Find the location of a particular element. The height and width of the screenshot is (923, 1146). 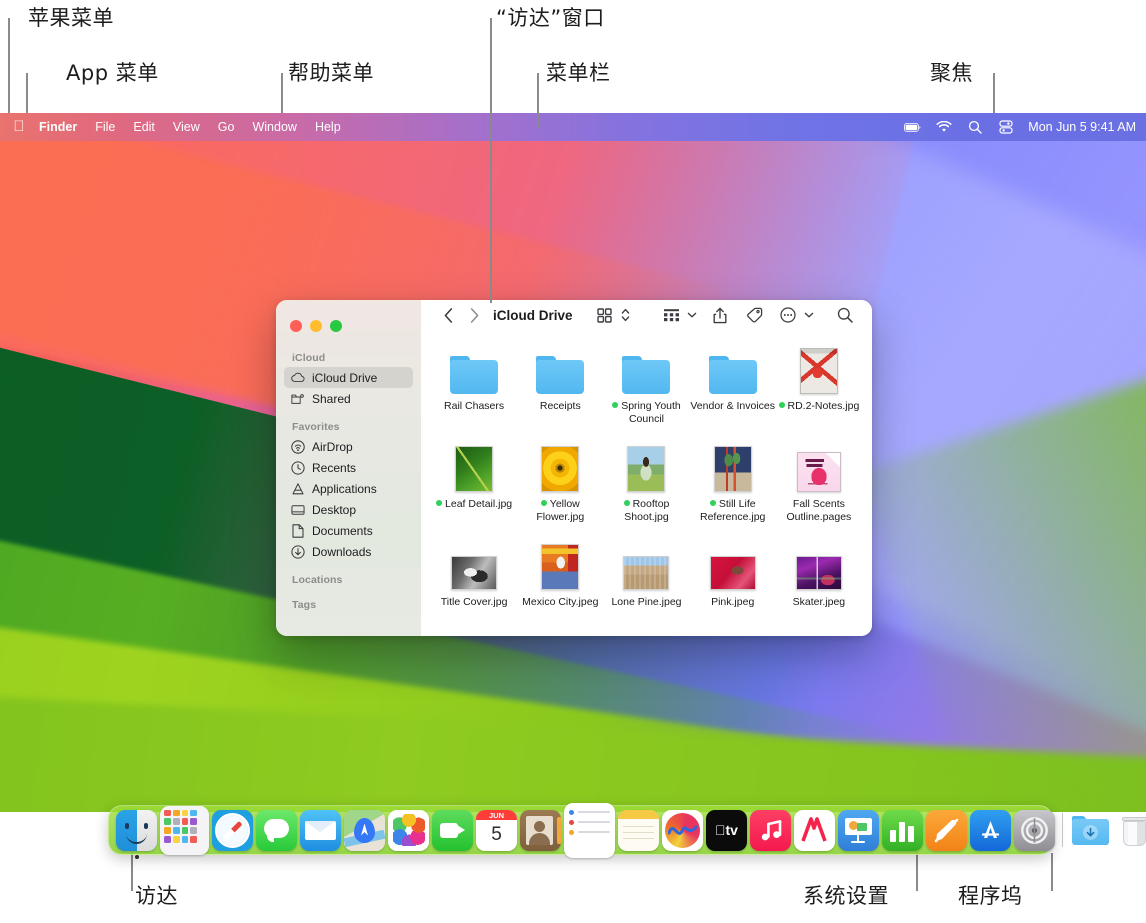

file-item: Receipts is located at coordinates (560, 391).